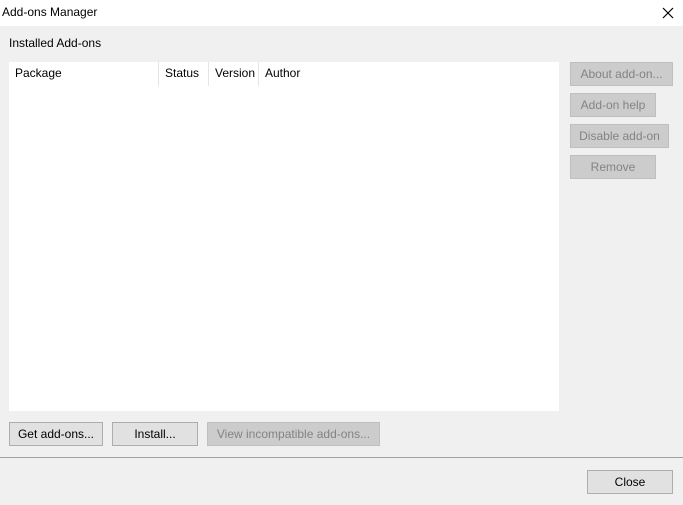 The width and height of the screenshot is (683, 505). I want to click on list-header: Package Status Version Author, so click(284, 74).